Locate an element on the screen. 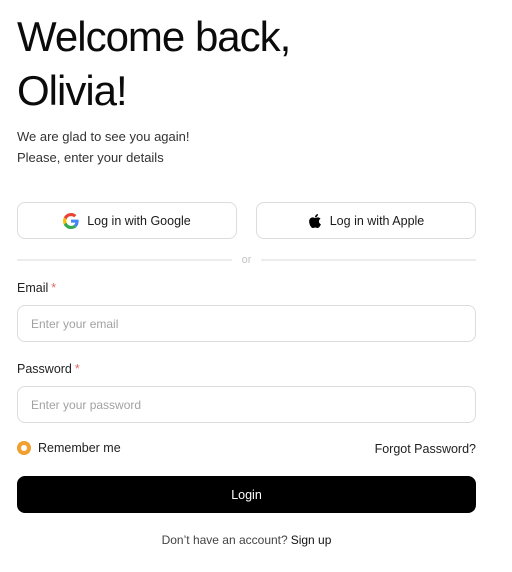 The image size is (512, 572). signup-prompt: Don’t have an account? Sign up is located at coordinates (246, 540).